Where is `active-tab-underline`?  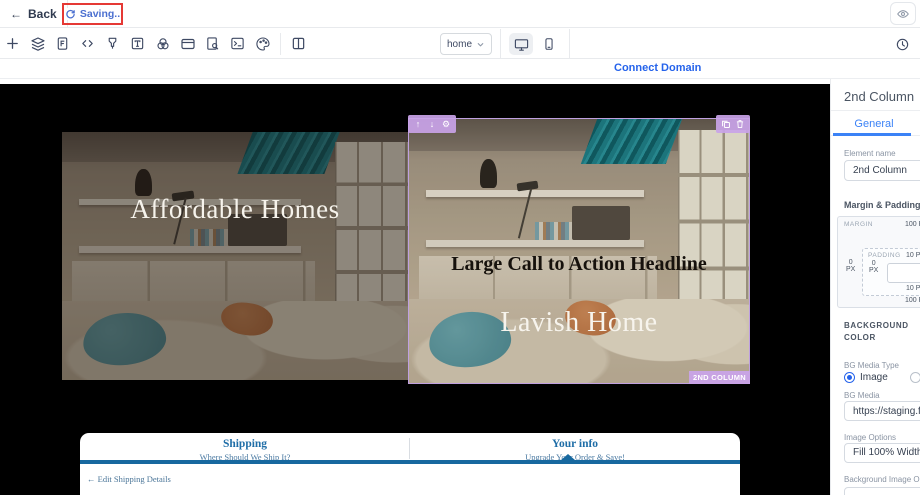
active-tab-underline is located at coordinates (872, 134).